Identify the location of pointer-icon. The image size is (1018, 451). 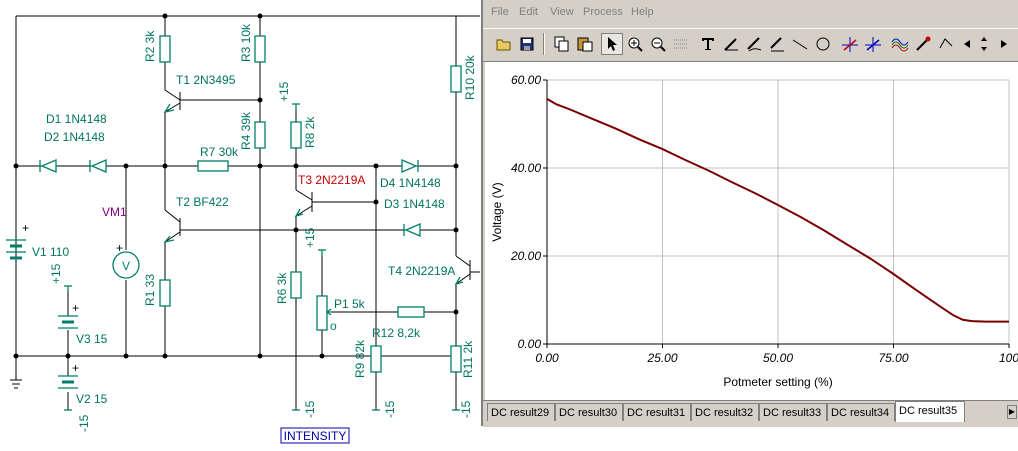
(612, 44).